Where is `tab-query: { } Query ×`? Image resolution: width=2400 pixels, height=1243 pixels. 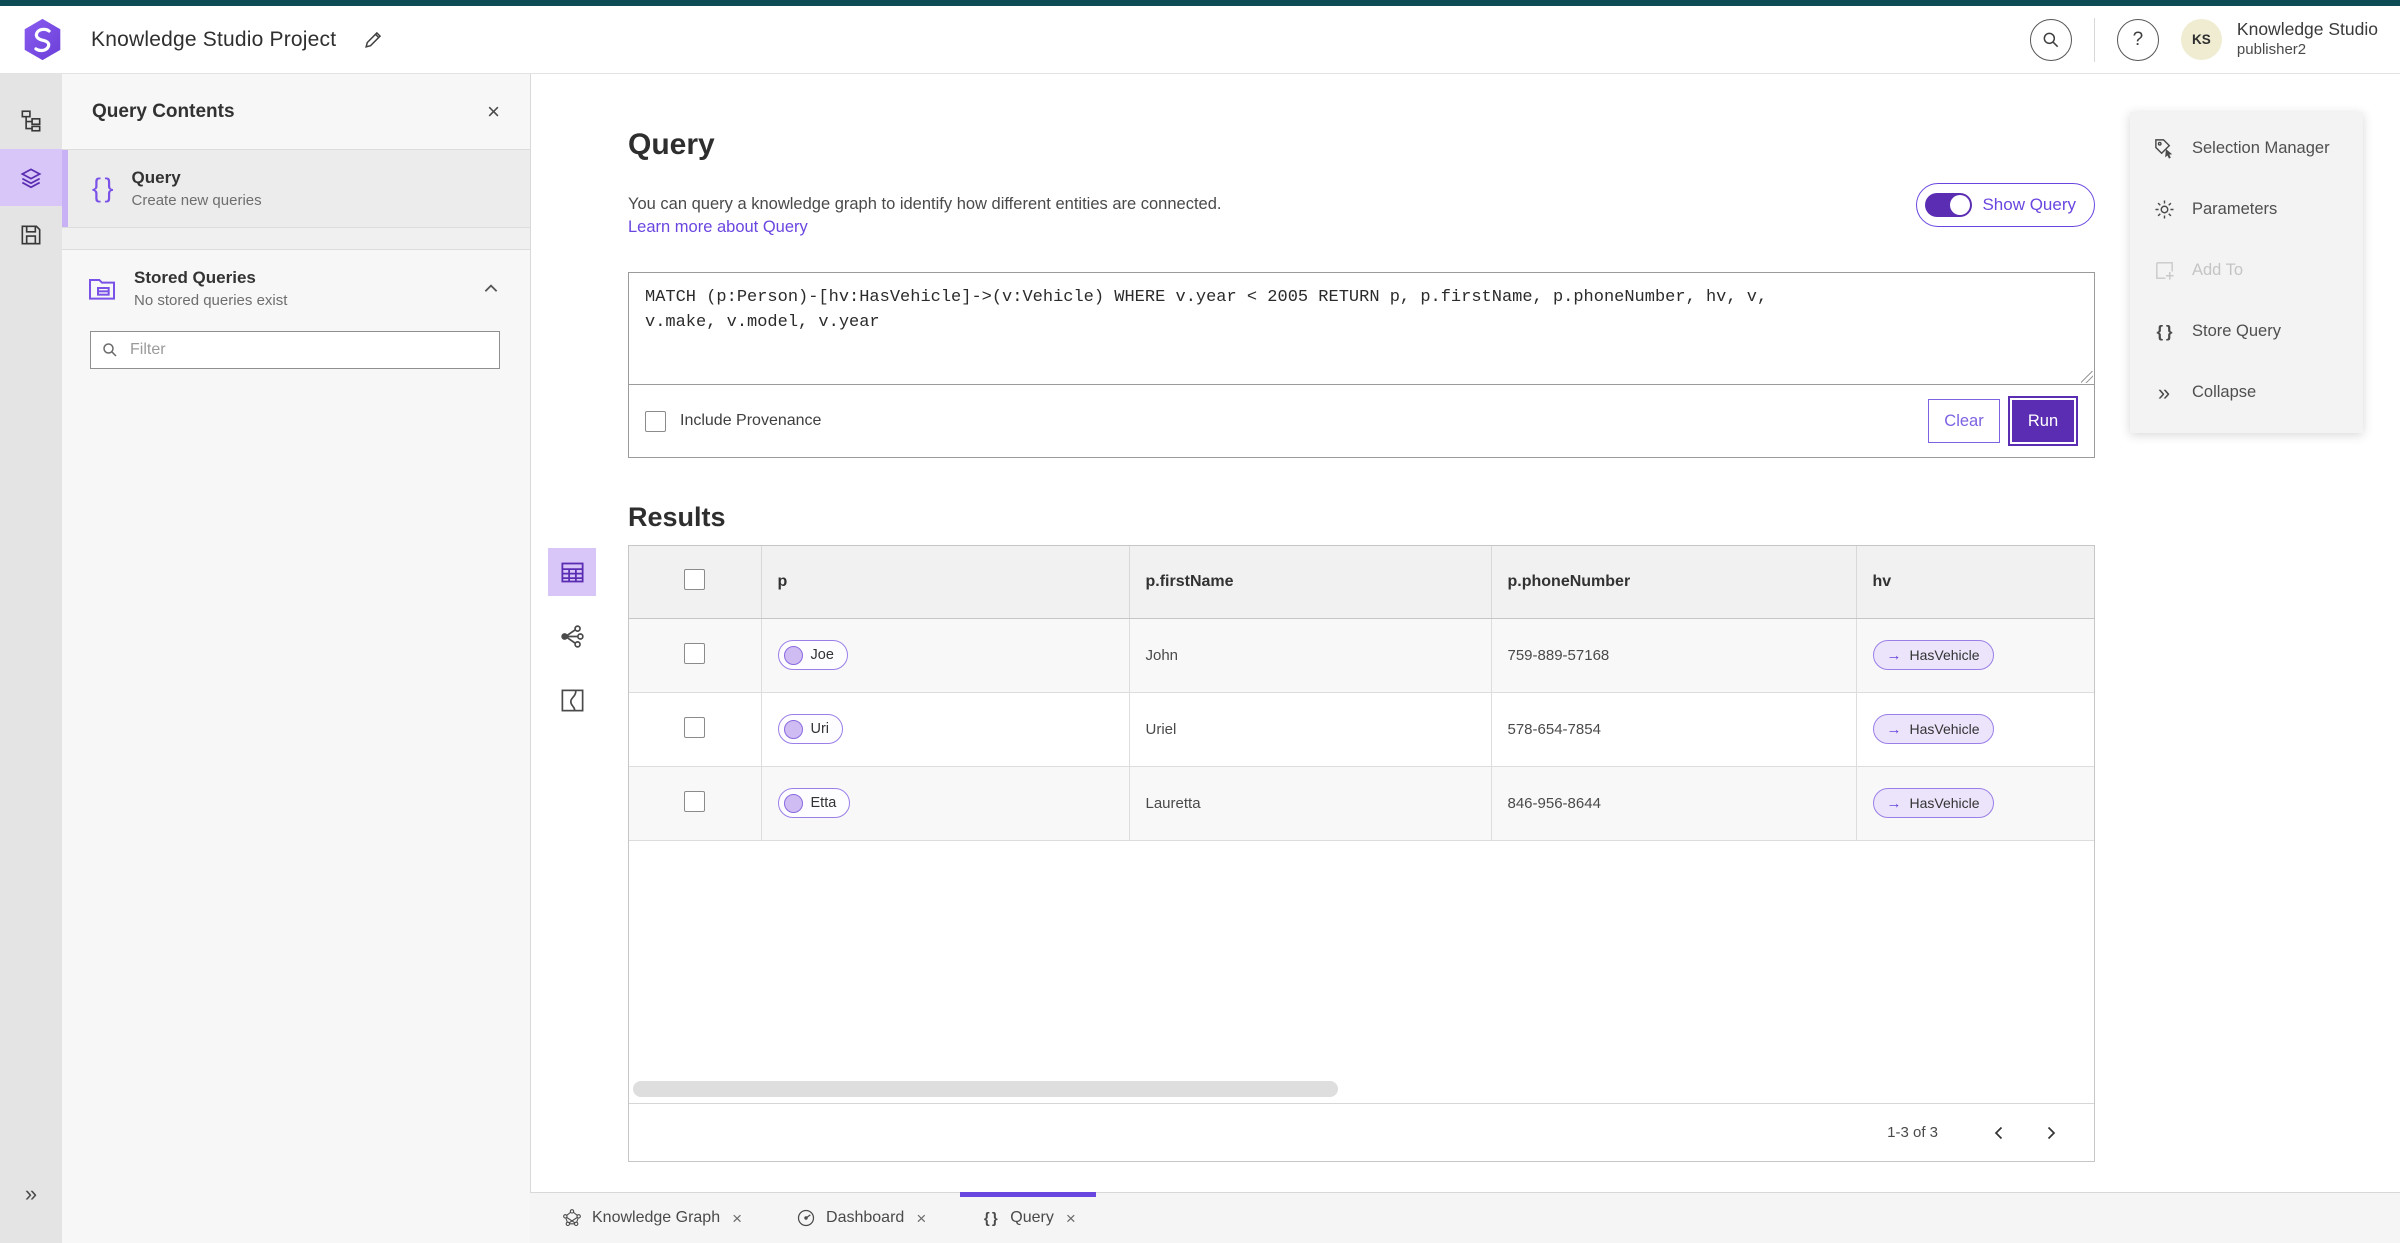 tab-query: { } Query × is located at coordinates (1028, 1217).